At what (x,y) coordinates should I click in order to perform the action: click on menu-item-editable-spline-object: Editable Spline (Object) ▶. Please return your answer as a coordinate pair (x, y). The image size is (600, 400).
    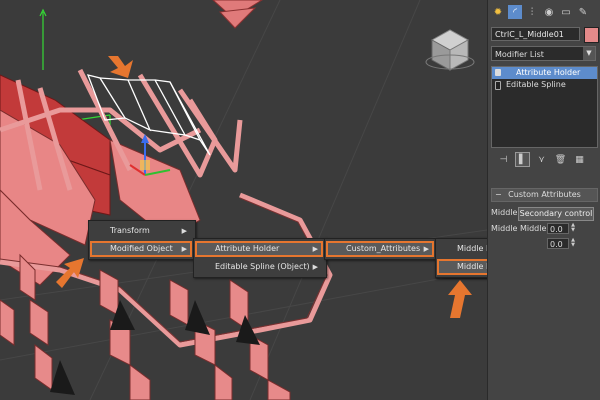
    Looking at the image, I should click on (259, 267).